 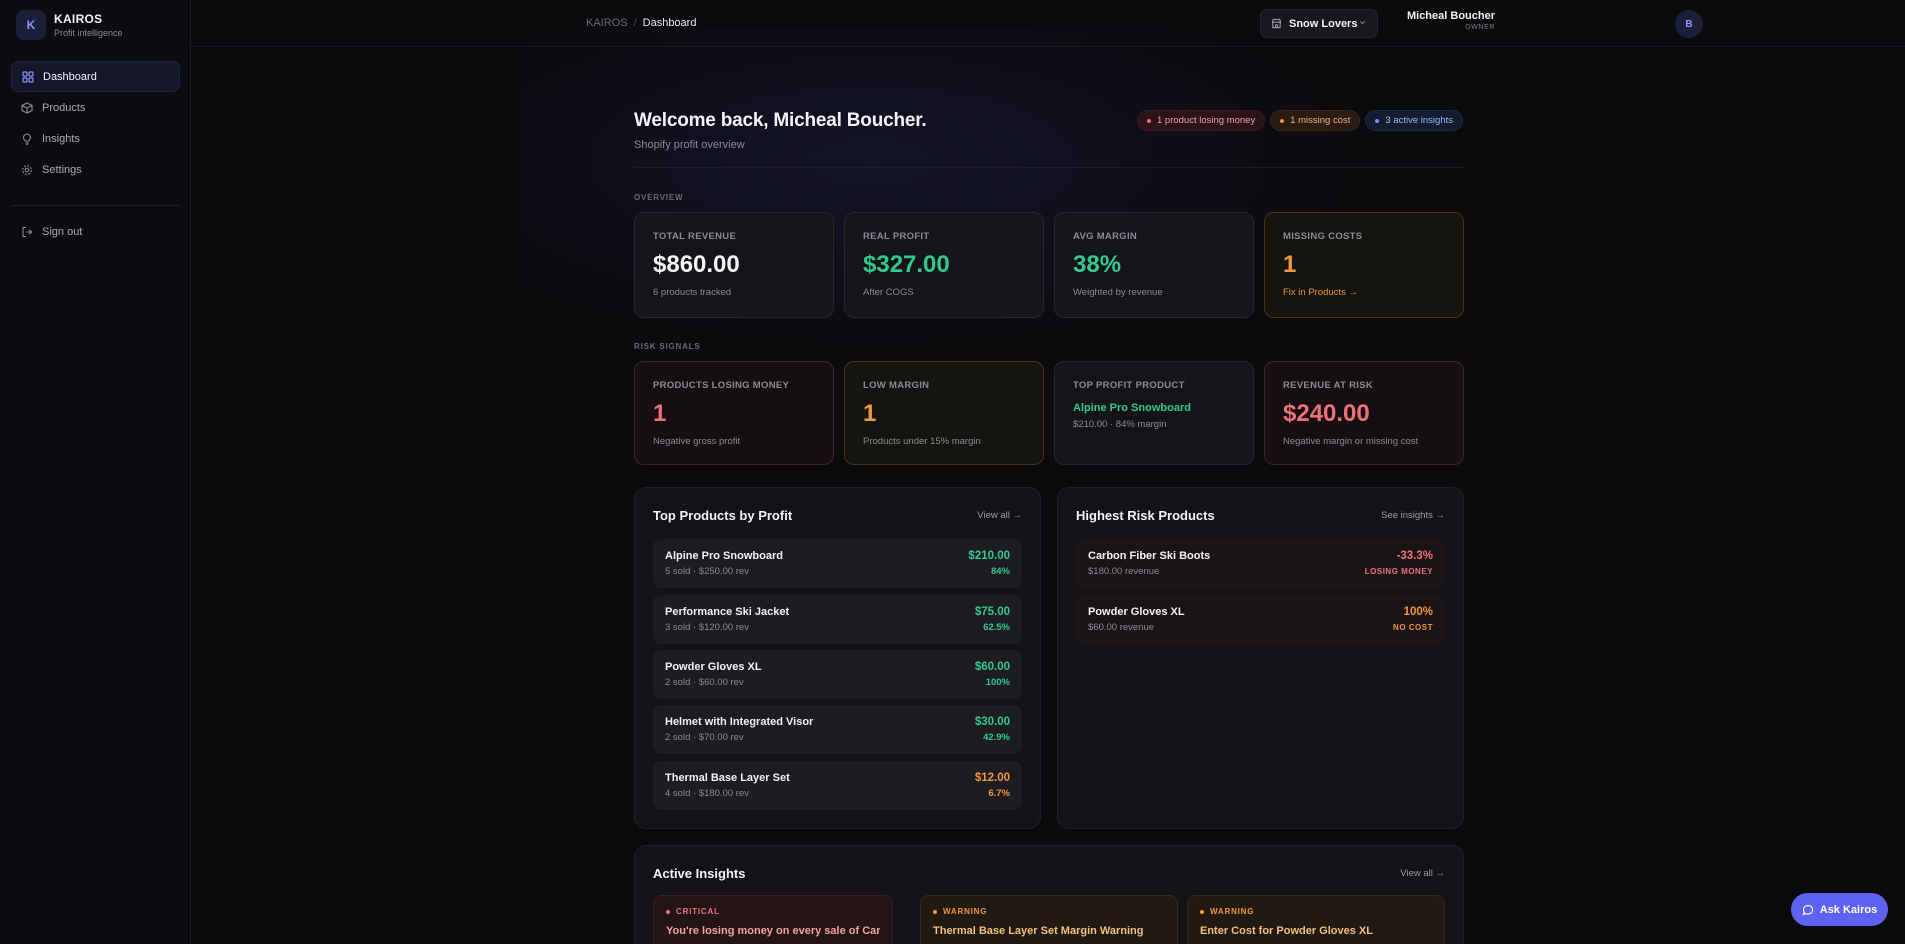 What do you see at coordinates (695, 236) in the screenshot?
I see `card-label: TOTAL REVENUE` at bounding box center [695, 236].